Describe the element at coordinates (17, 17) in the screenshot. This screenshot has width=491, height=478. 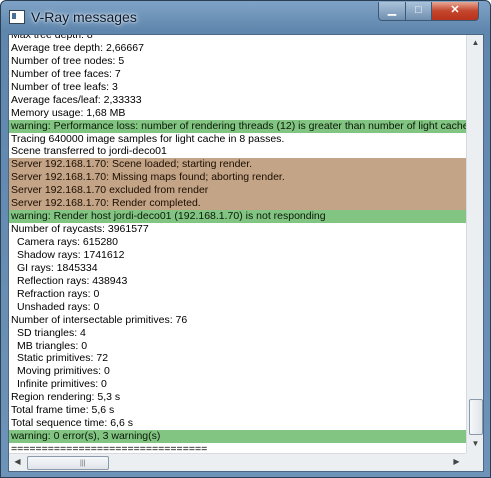
I see `window-app-icon` at that location.